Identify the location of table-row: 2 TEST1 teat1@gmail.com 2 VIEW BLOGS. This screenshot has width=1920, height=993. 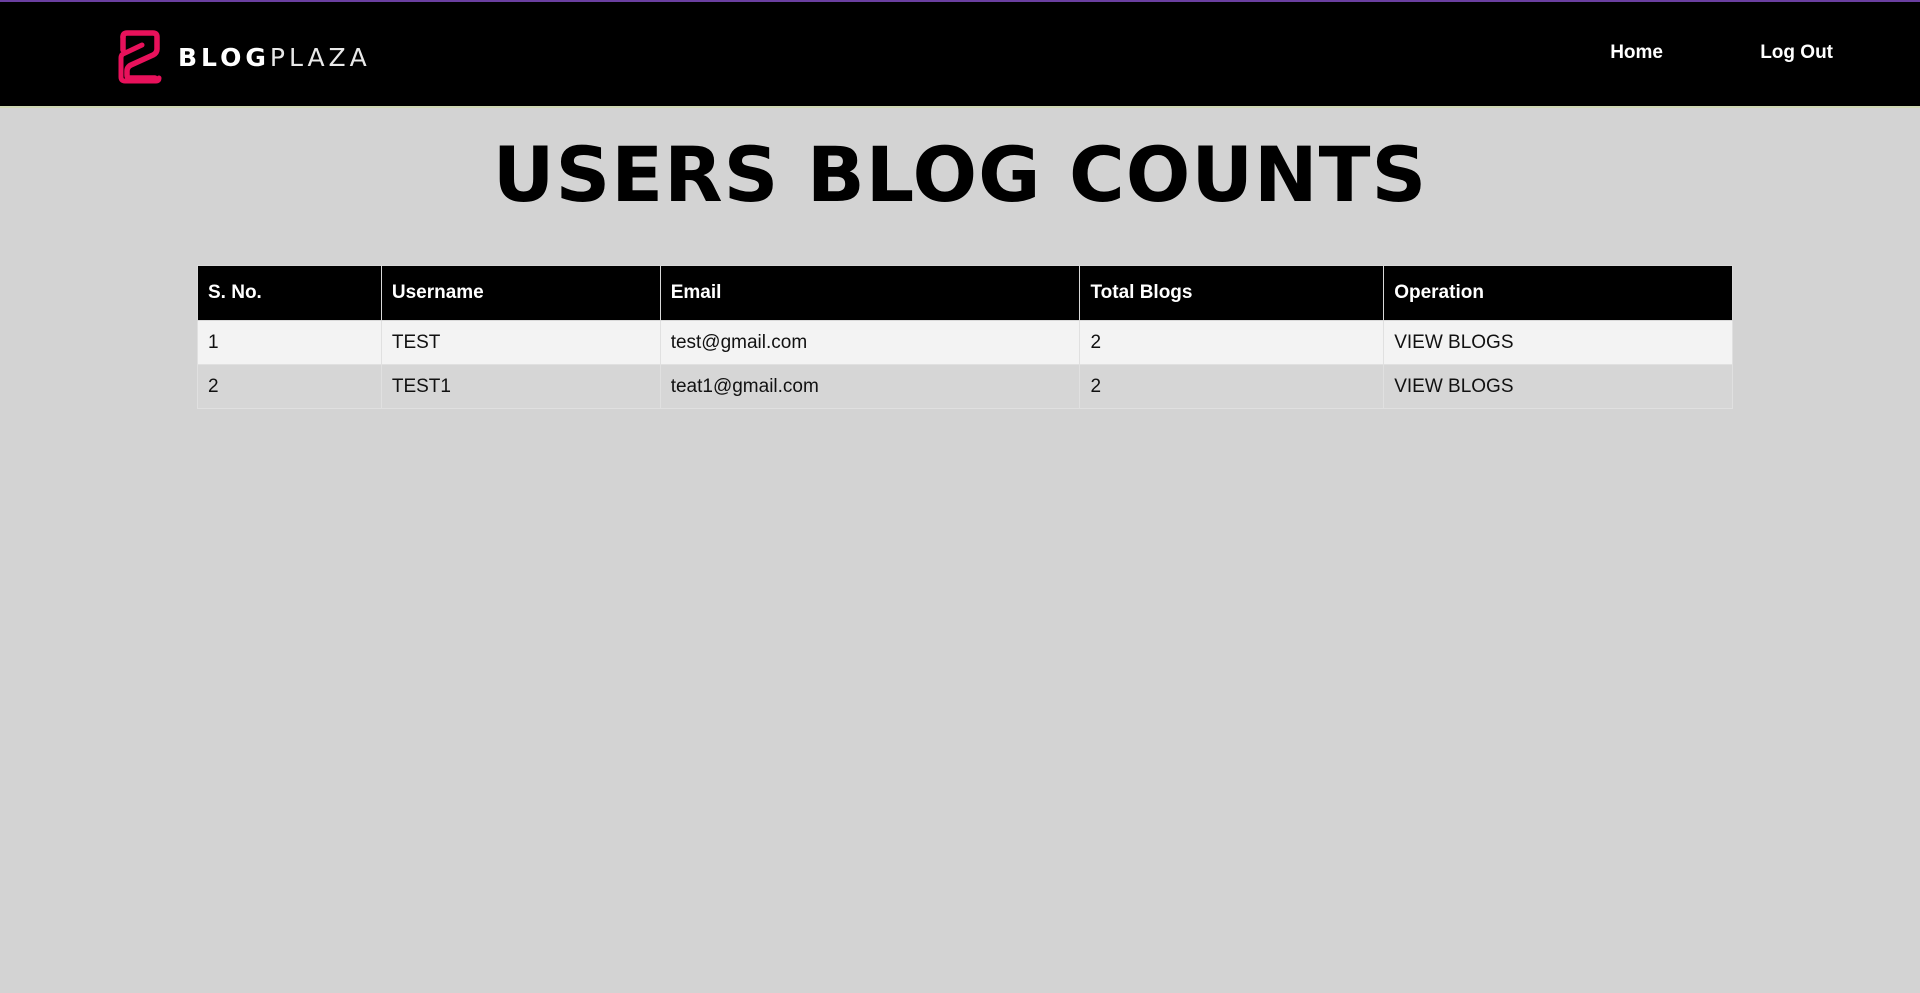
(965, 386).